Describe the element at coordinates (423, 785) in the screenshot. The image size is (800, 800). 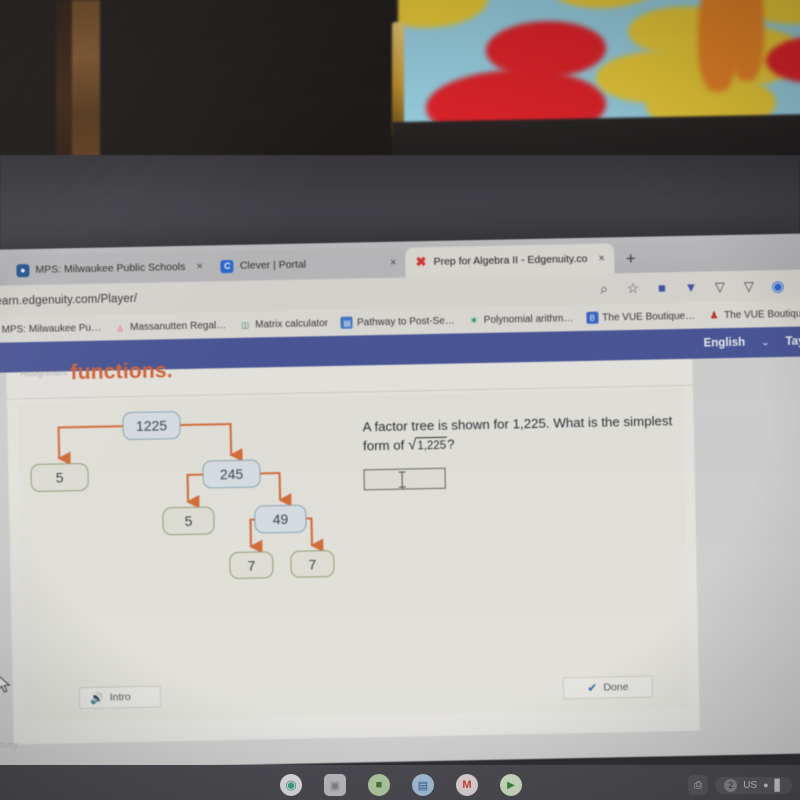
I see `drive-docs-icon: ▤` at that location.